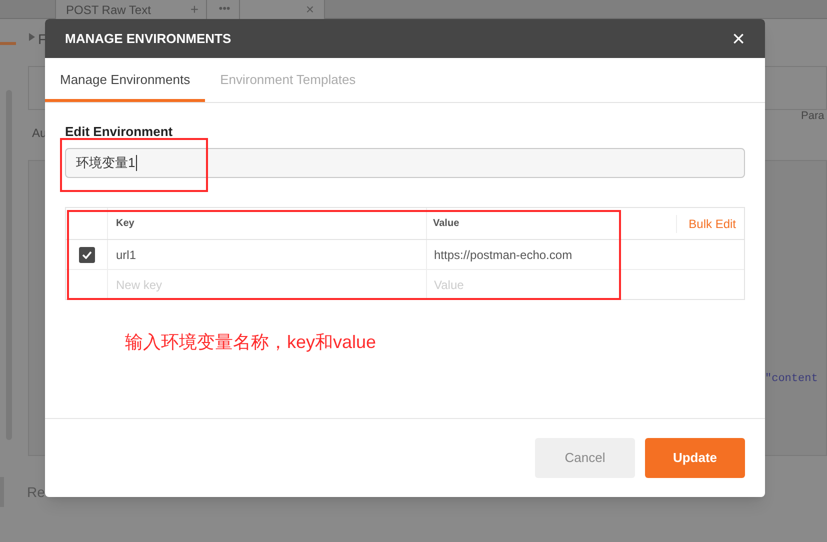 The width and height of the screenshot is (827, 542). What do you see at coordinates (125, 80) in the screenshot?
I see `tab: Manage Environments` at bounding box center [125, 80].